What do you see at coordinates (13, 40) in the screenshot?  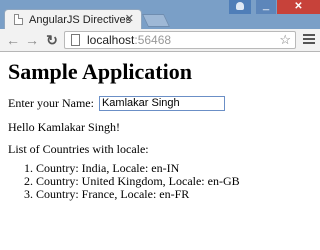 I see `back-button: ←` at bounding box center [13, 40].